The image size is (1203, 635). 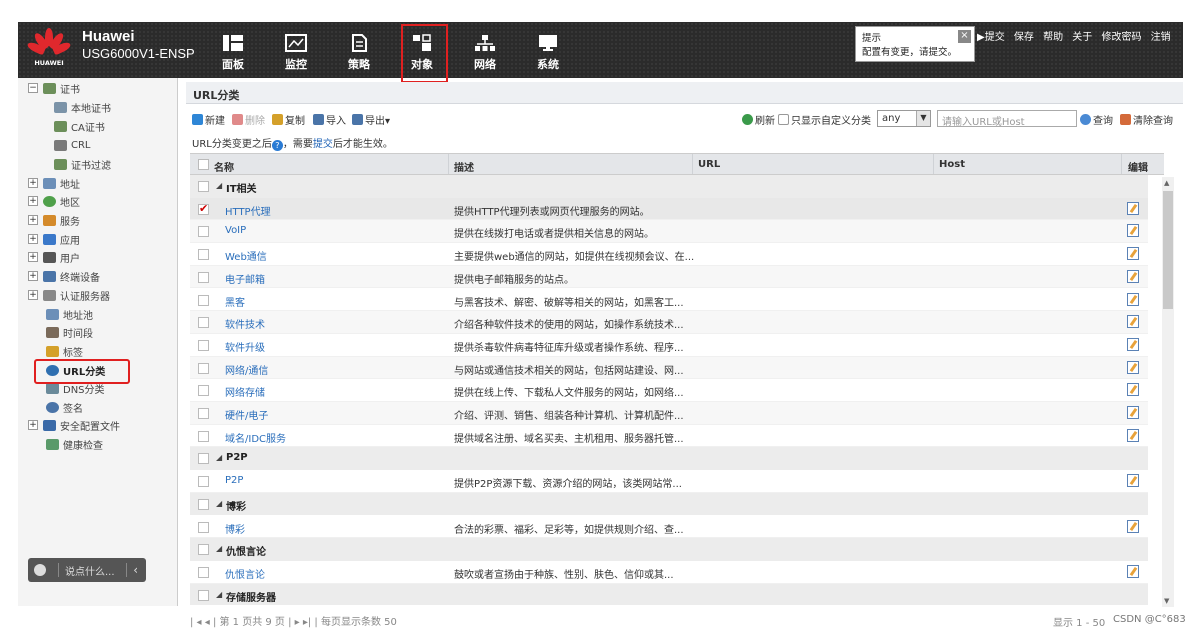 I want to click on category-name-link: 硬件/电子, so click(x=246, y=414).